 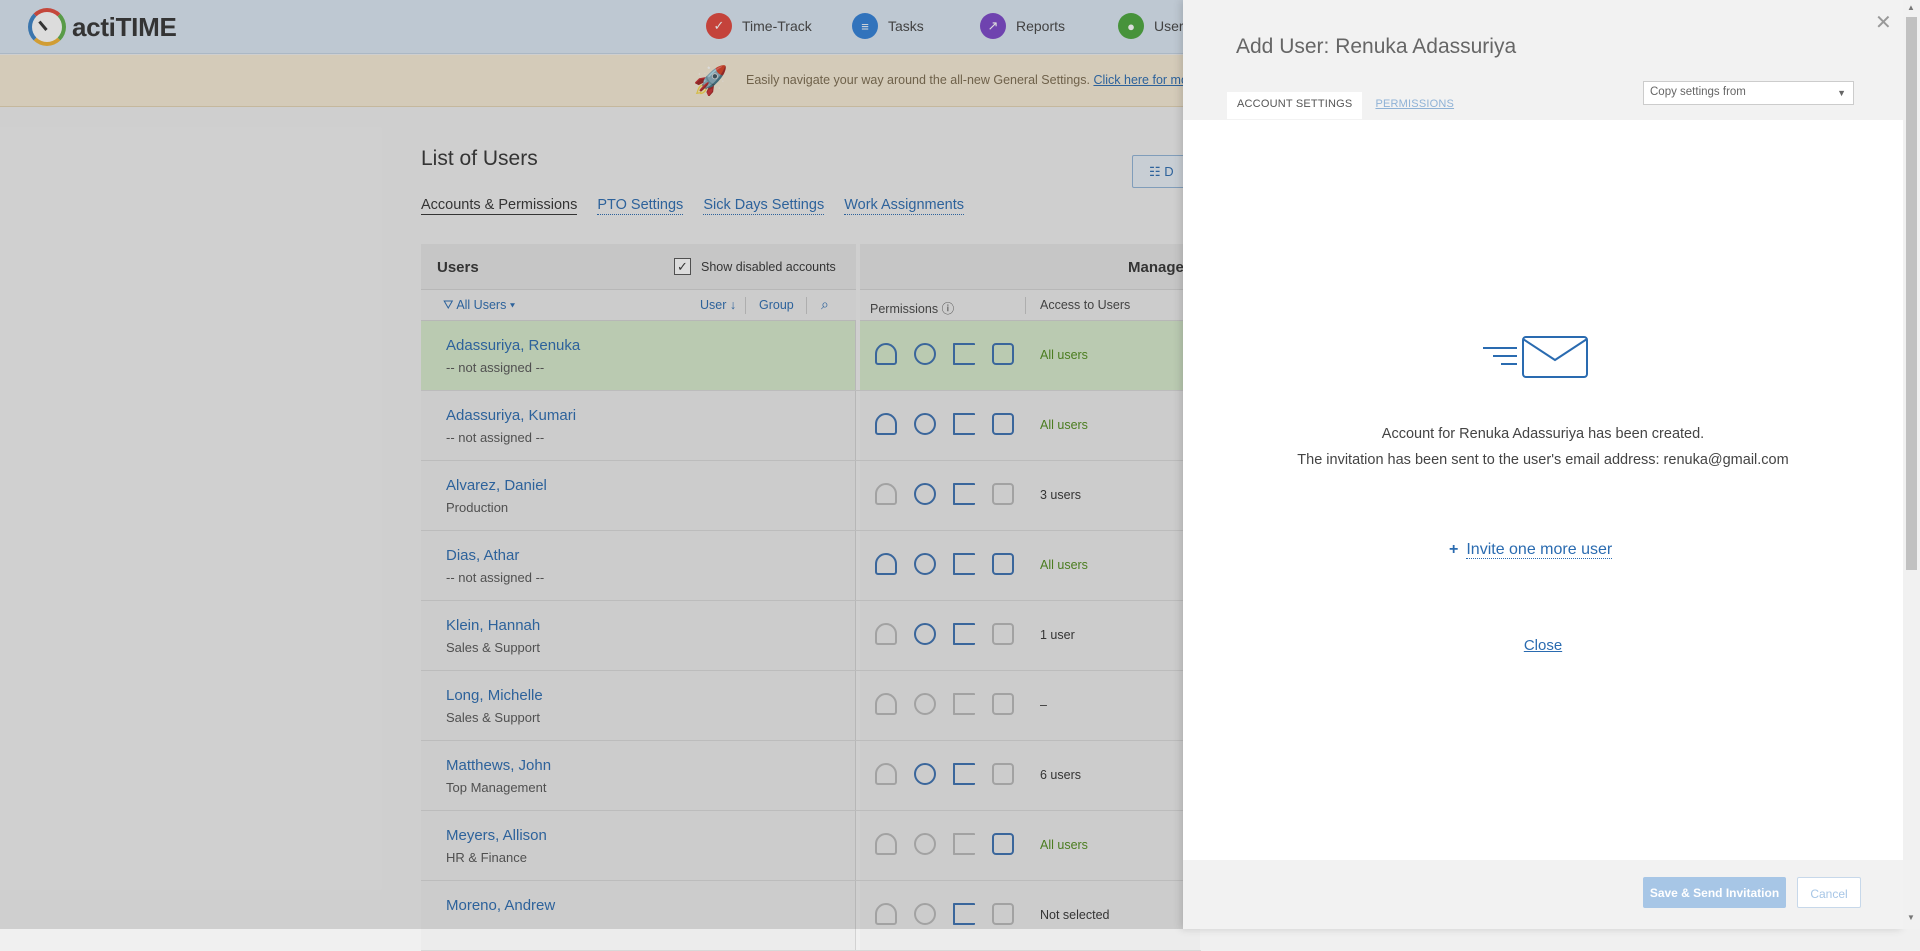 What do you see at coordinates (1829, 892) in the screenshot?
I see `cancel-button: Cancel` at bounding box center [1829, 892].